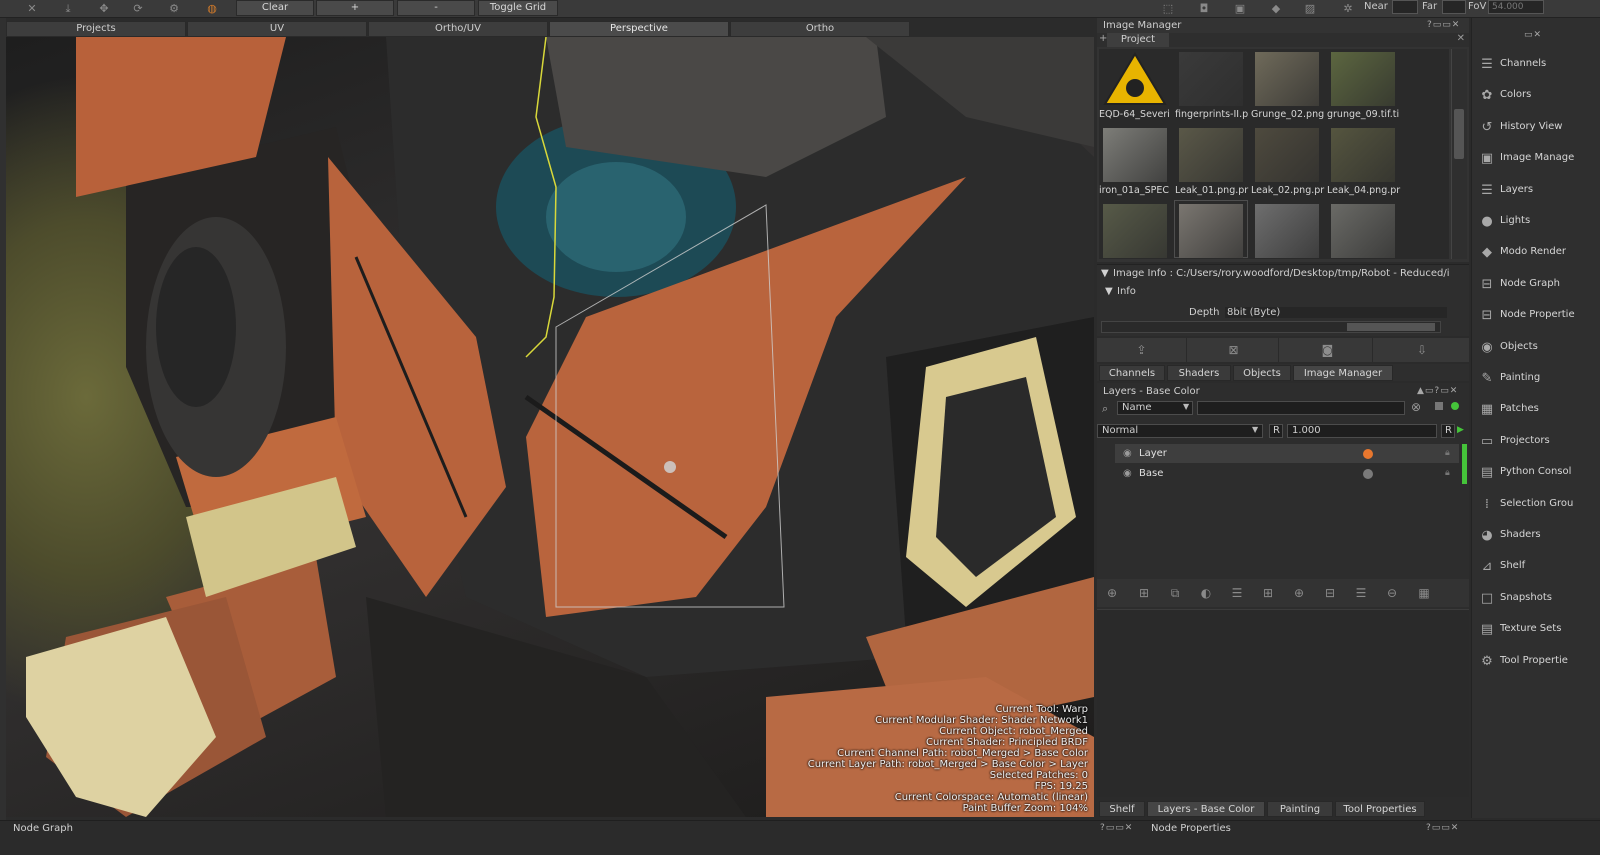  Describe the element at coordinates (1330, 593) in the screenshot. I see `flatten-icon: ⊟` at that location.